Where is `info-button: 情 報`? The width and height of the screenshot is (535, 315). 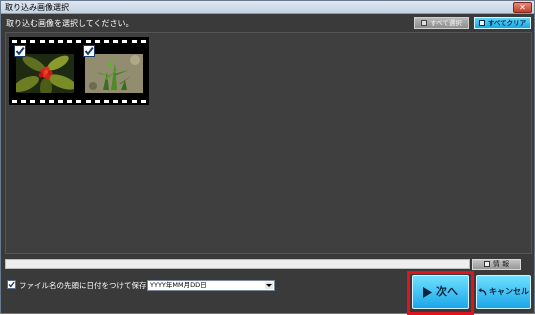
info-button: 情 報 is located at coordinates (496, 264).